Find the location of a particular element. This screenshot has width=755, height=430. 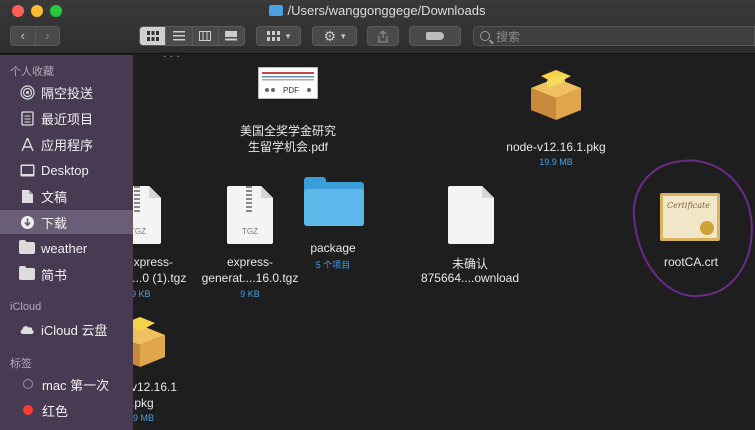

file-name-line2: 生留学机会.pdf is located at coordinates (288, 147).